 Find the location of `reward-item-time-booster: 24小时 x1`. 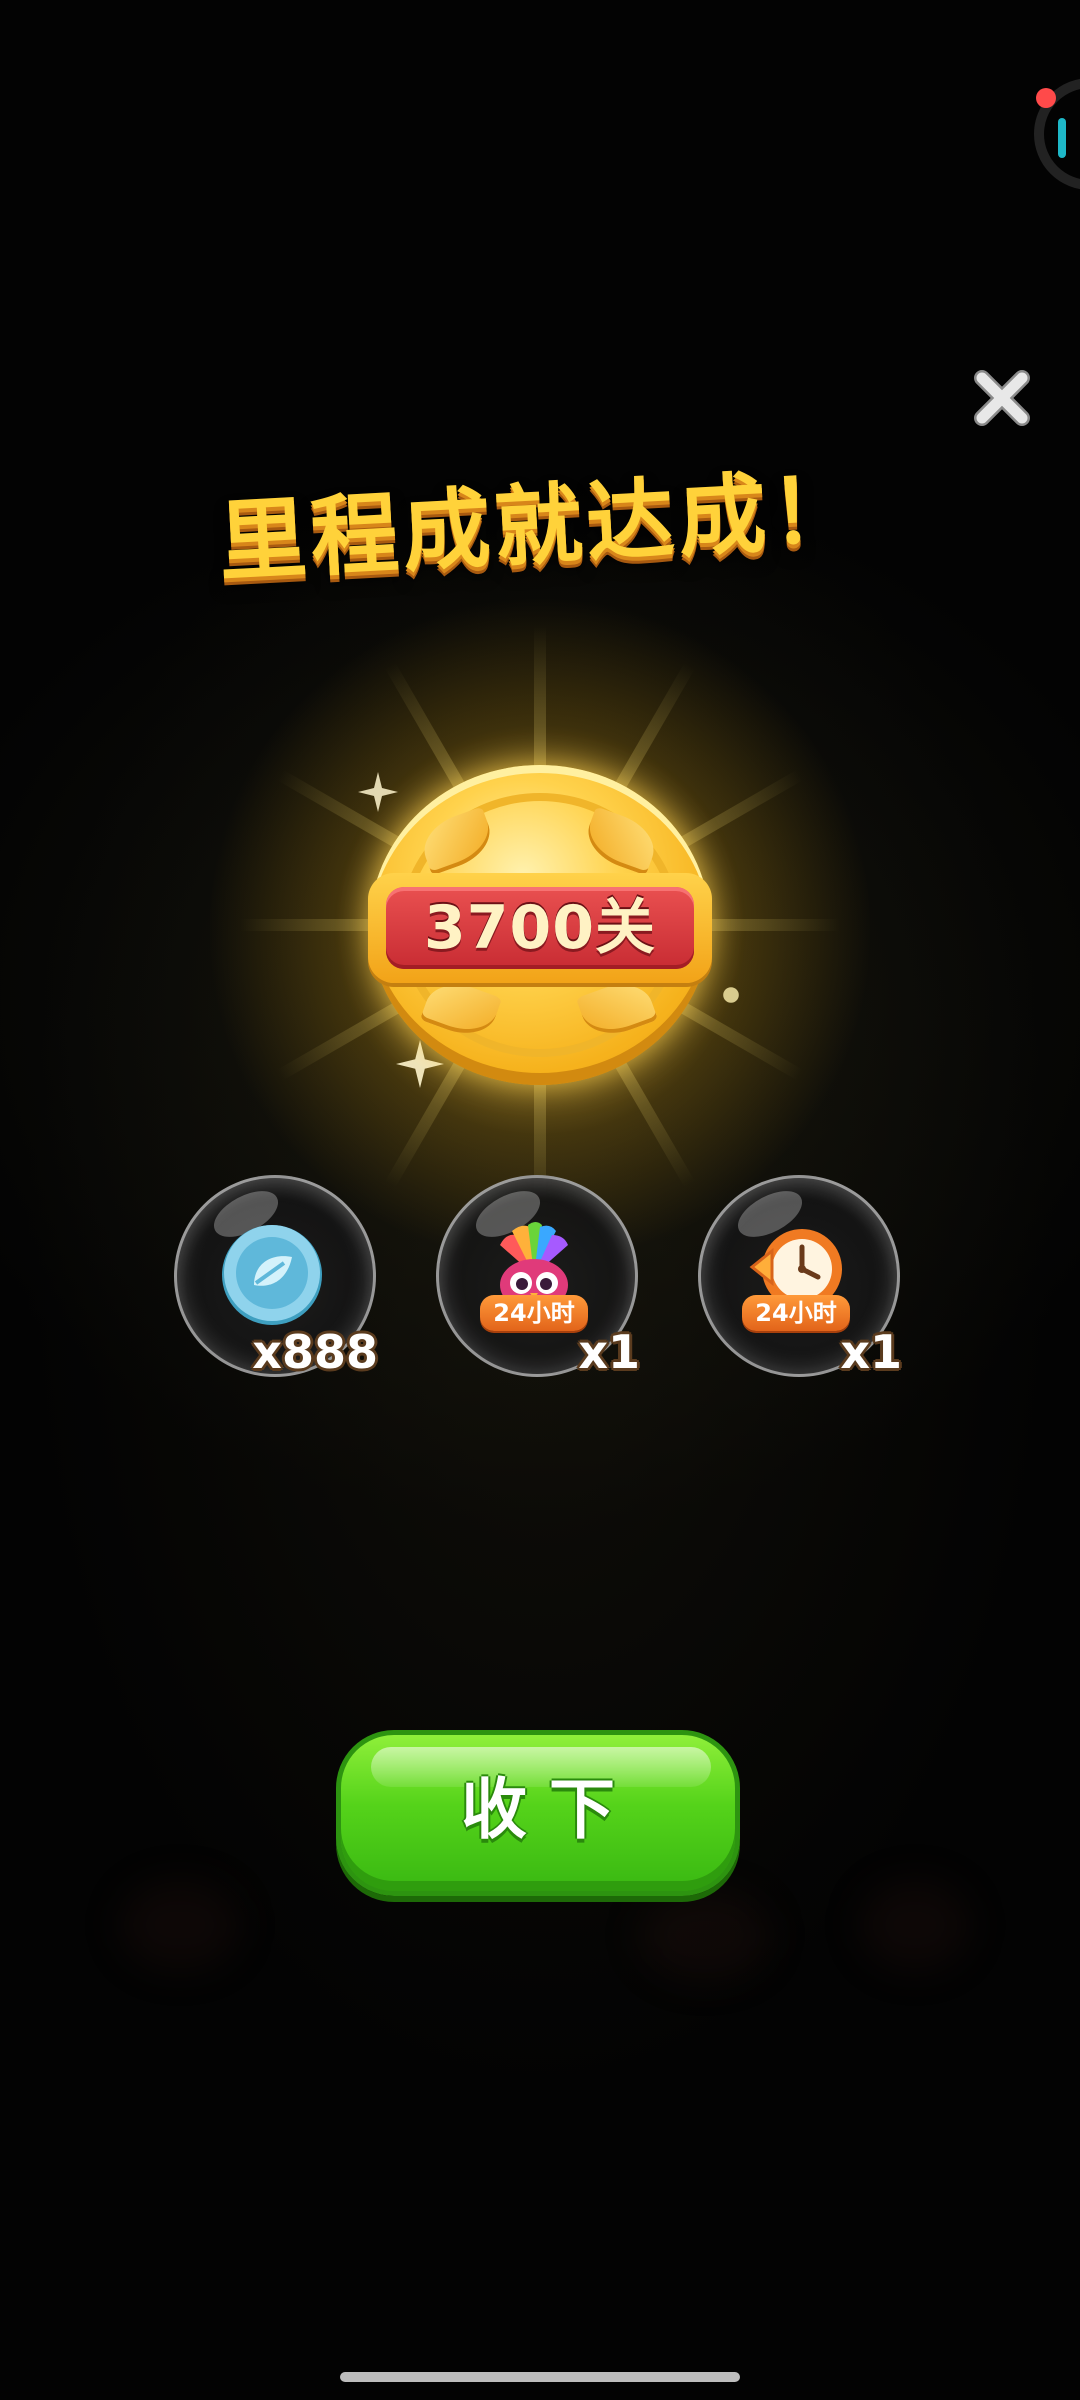

reward-item-time-booster: 24小时 x1 is located at coordinates (800, 1277).